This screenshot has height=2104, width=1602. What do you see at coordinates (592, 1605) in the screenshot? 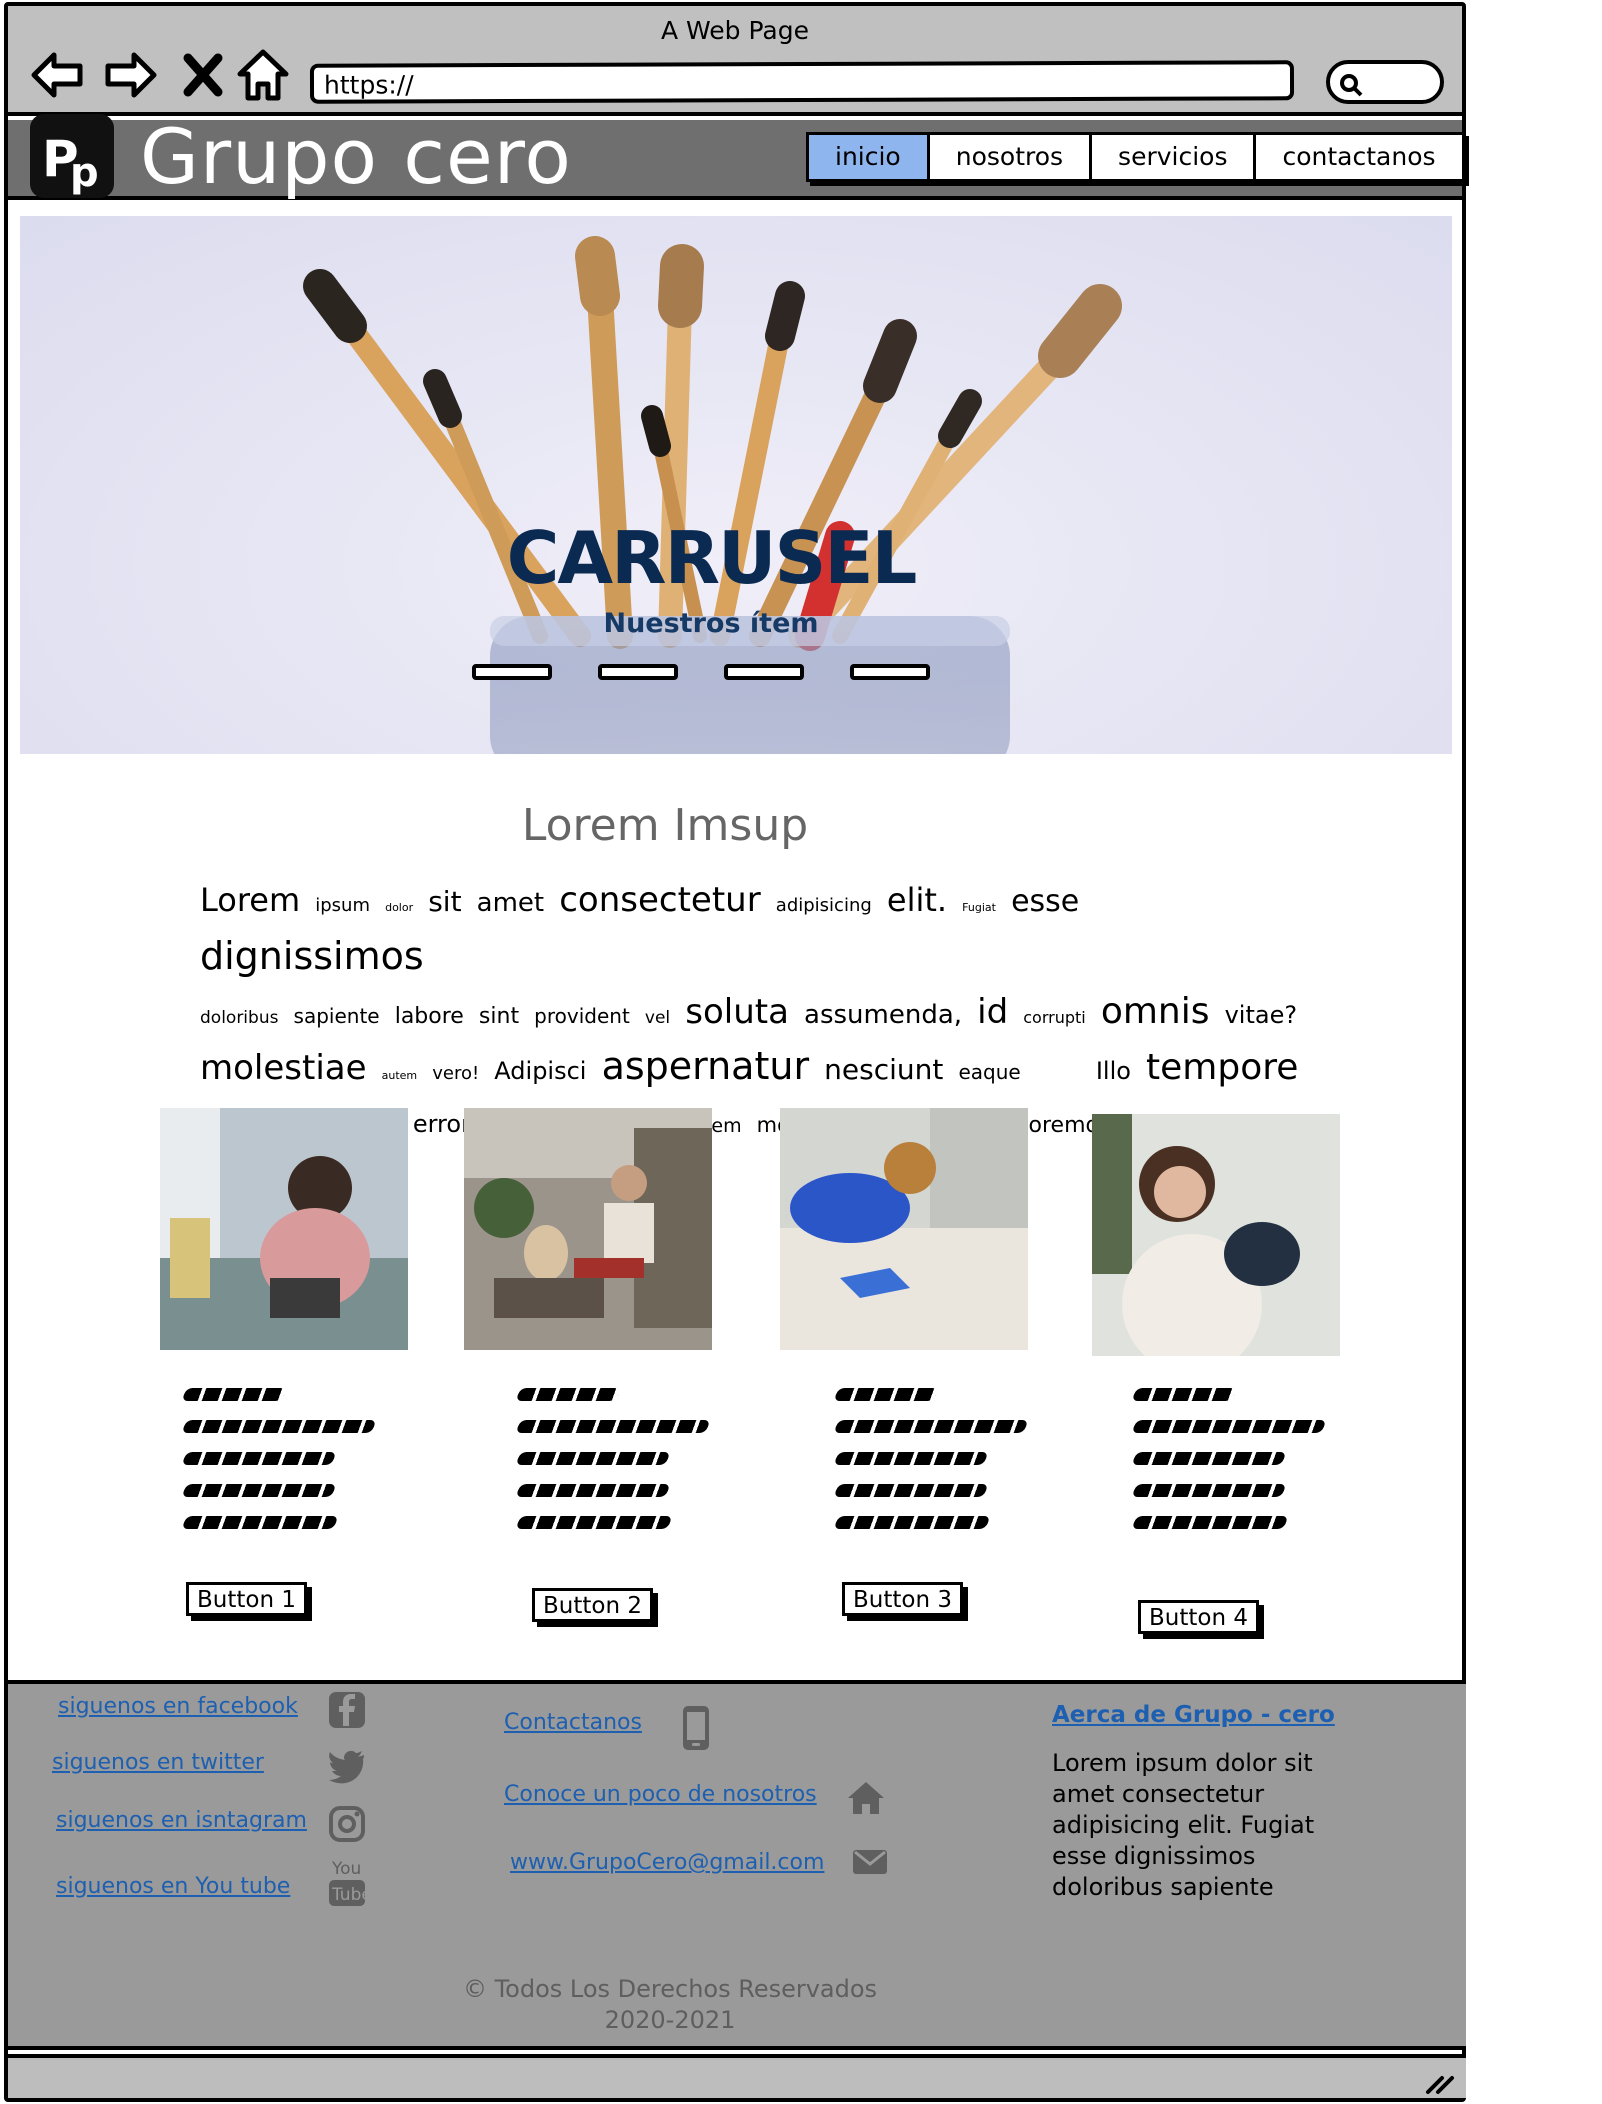
I see `card-2-button: Button 2` at bounding box center [592, 1605].